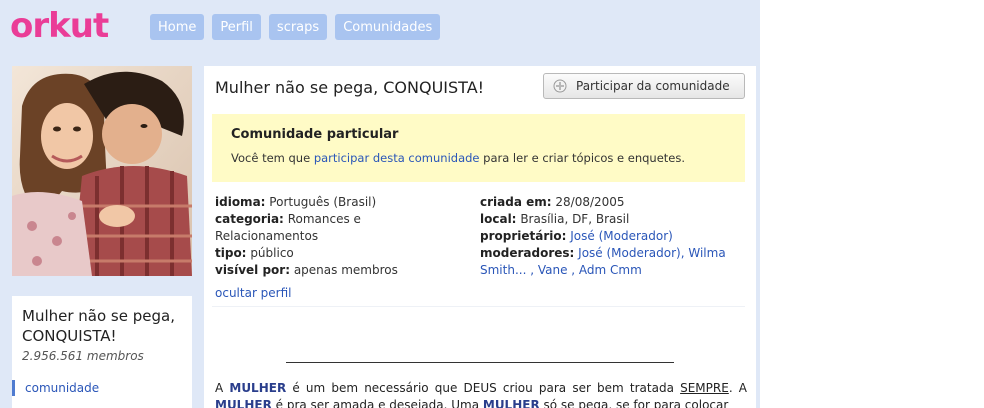 The width and height of the screenshot is (984, 408). I want to click on top-nav: Home Perfil scraps Comunidades, so click(295, 27).